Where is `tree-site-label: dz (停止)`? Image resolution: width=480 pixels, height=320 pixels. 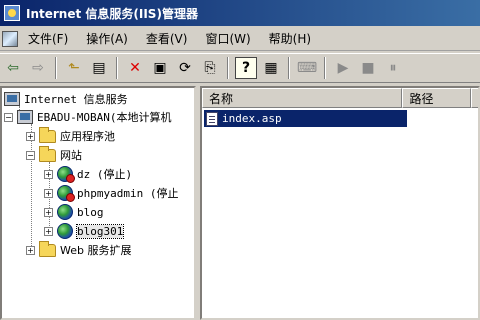 tree-site-label: dz (停止) is located at coordinates (105, 174).